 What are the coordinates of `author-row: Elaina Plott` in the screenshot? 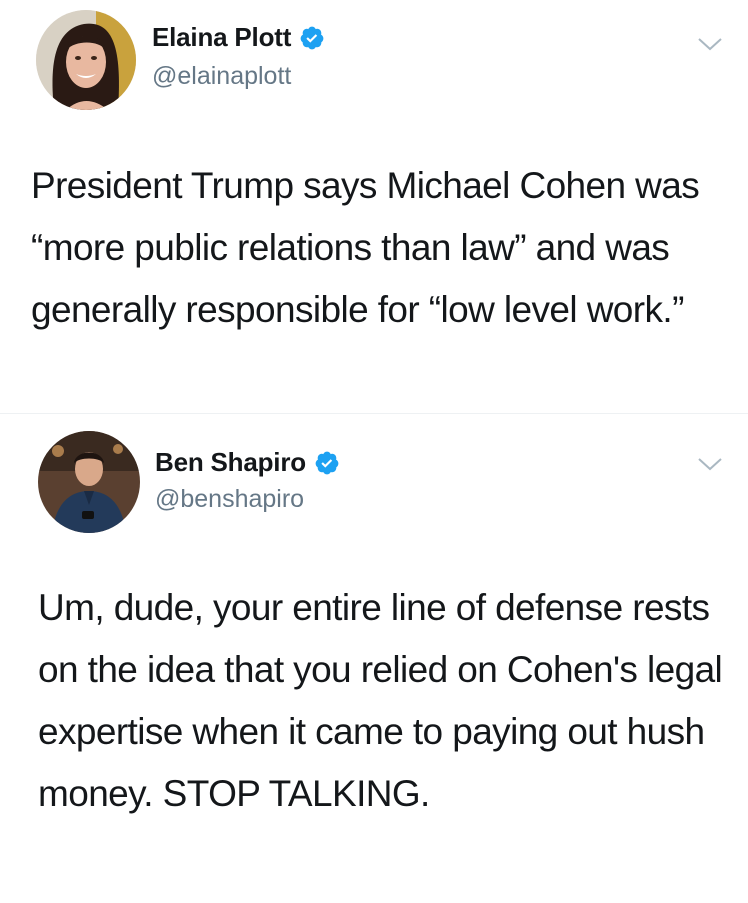 It's located at (238, 37).